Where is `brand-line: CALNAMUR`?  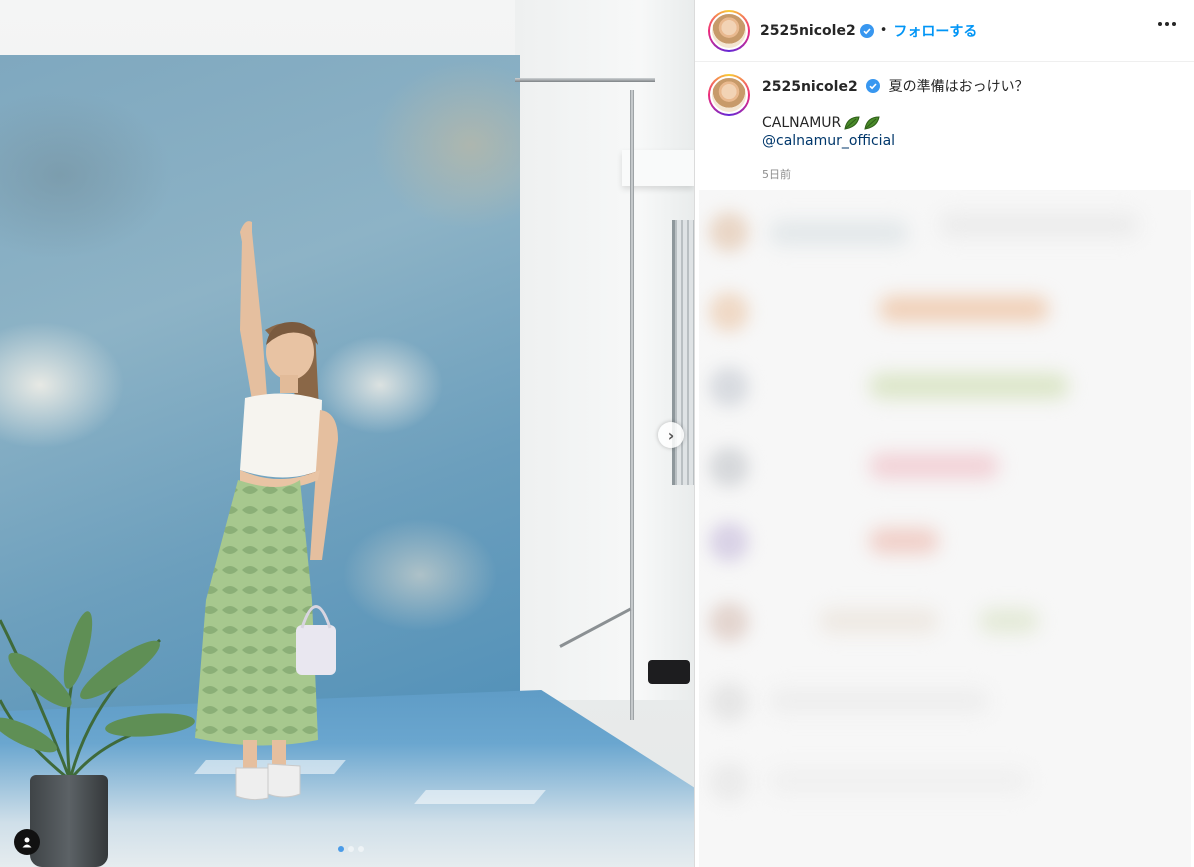 brand-line: CALNAMUR is located at coordinates (962, 123).